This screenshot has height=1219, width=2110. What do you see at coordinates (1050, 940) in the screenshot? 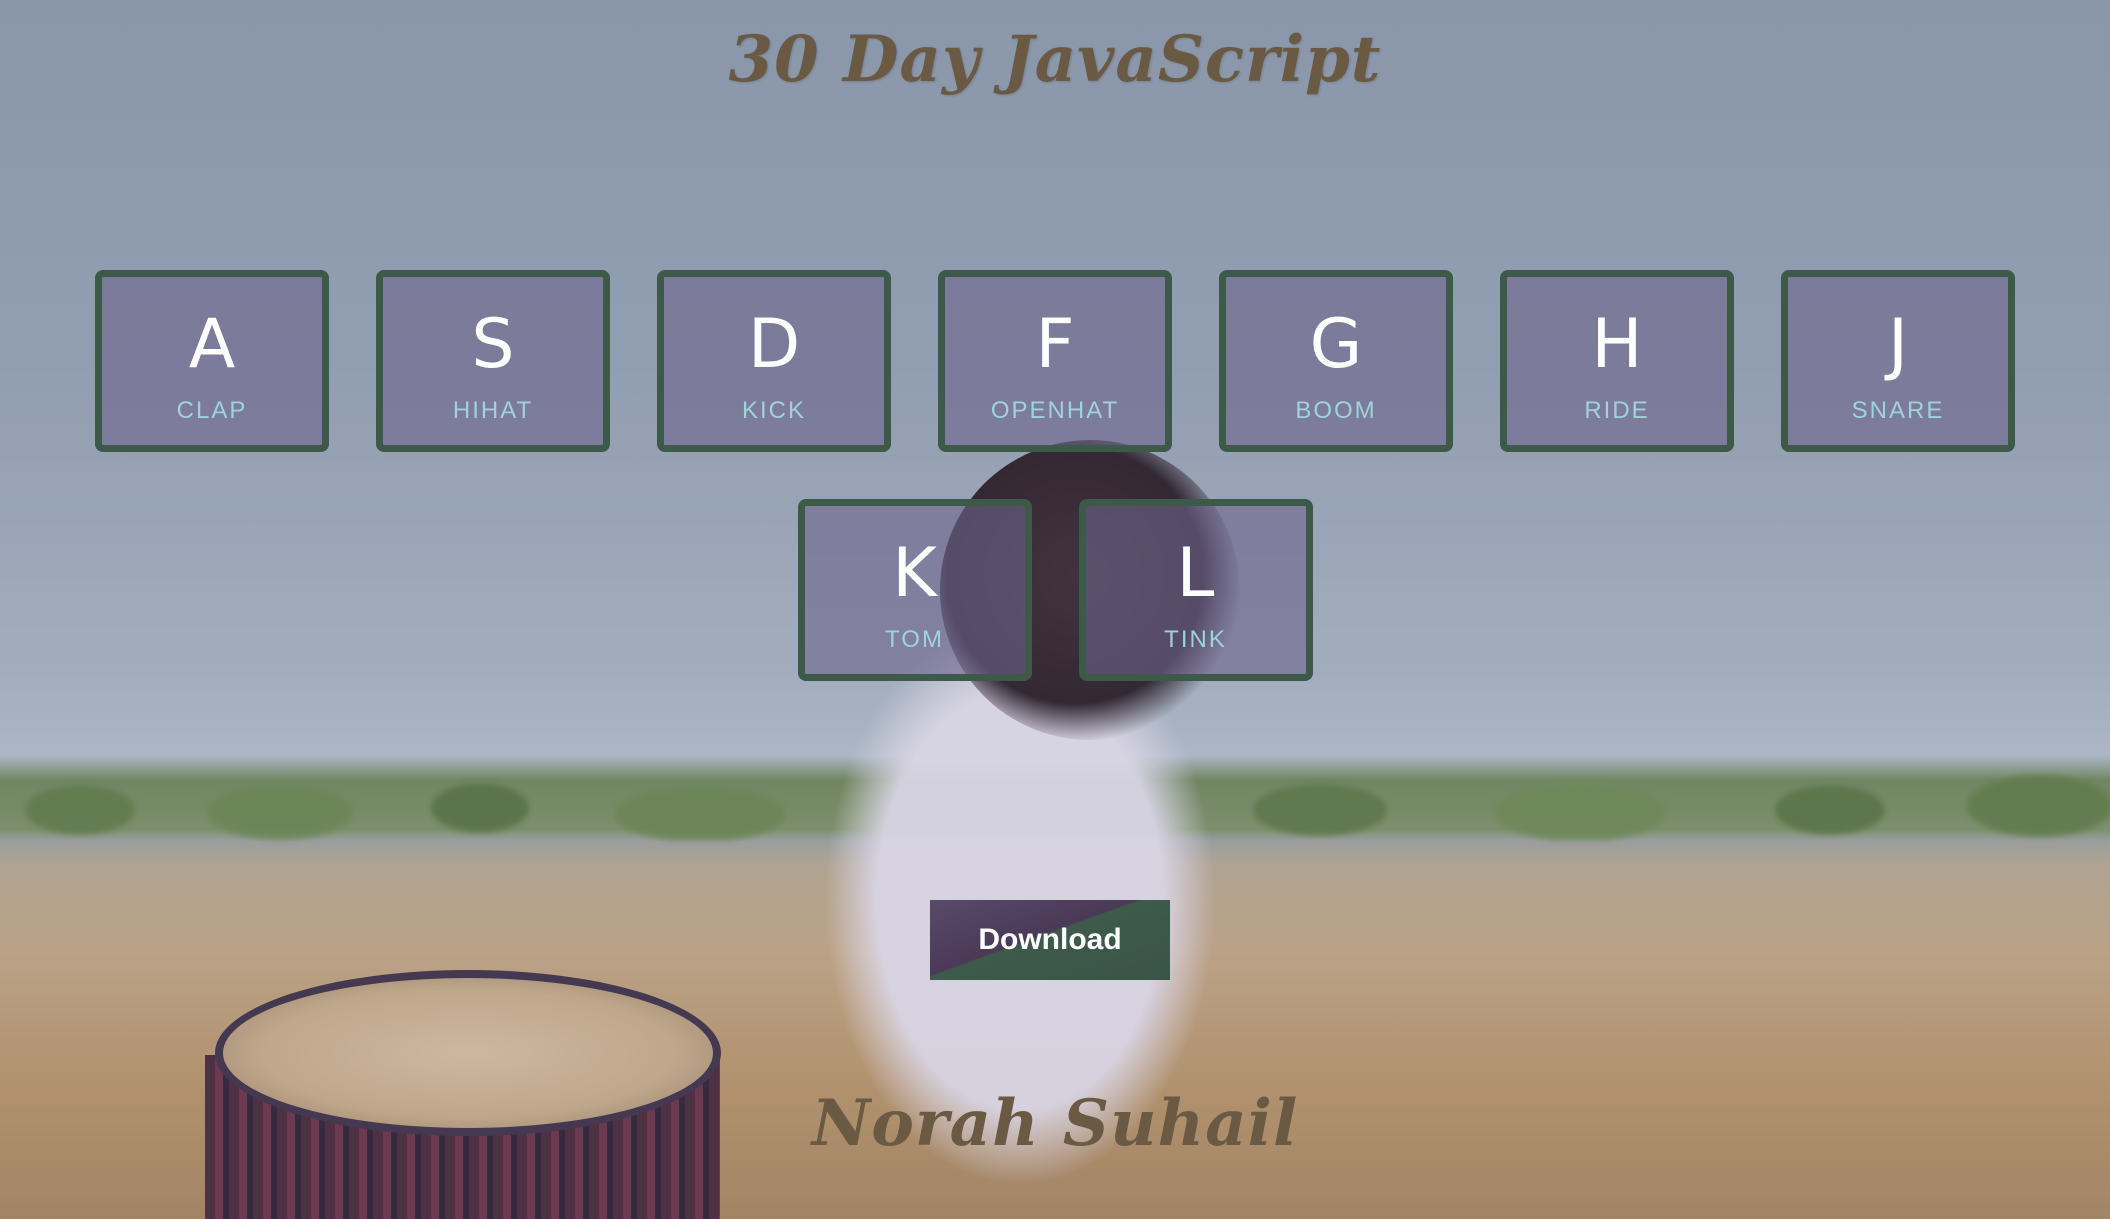
I see `download-button: Download` at bounding box center [1050, 940].